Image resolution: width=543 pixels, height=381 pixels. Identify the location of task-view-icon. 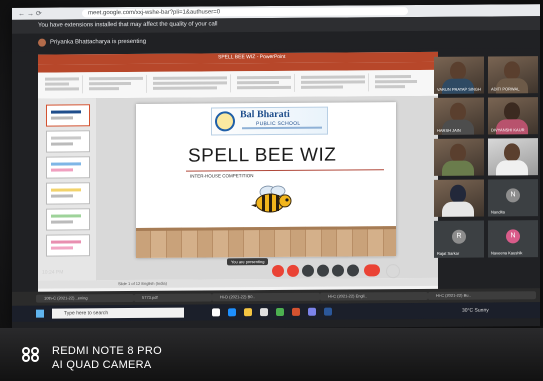
(216, 312).